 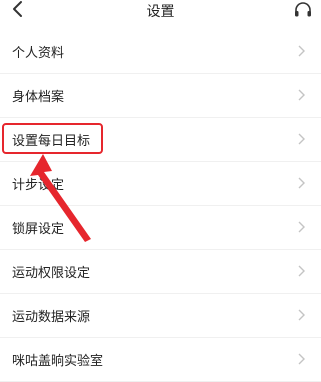 What do you see at coordinates (160, 272) in the screenshot?
I see `settings-item-sport-permission: 运动权限设定` at bounding box center [160, 272].